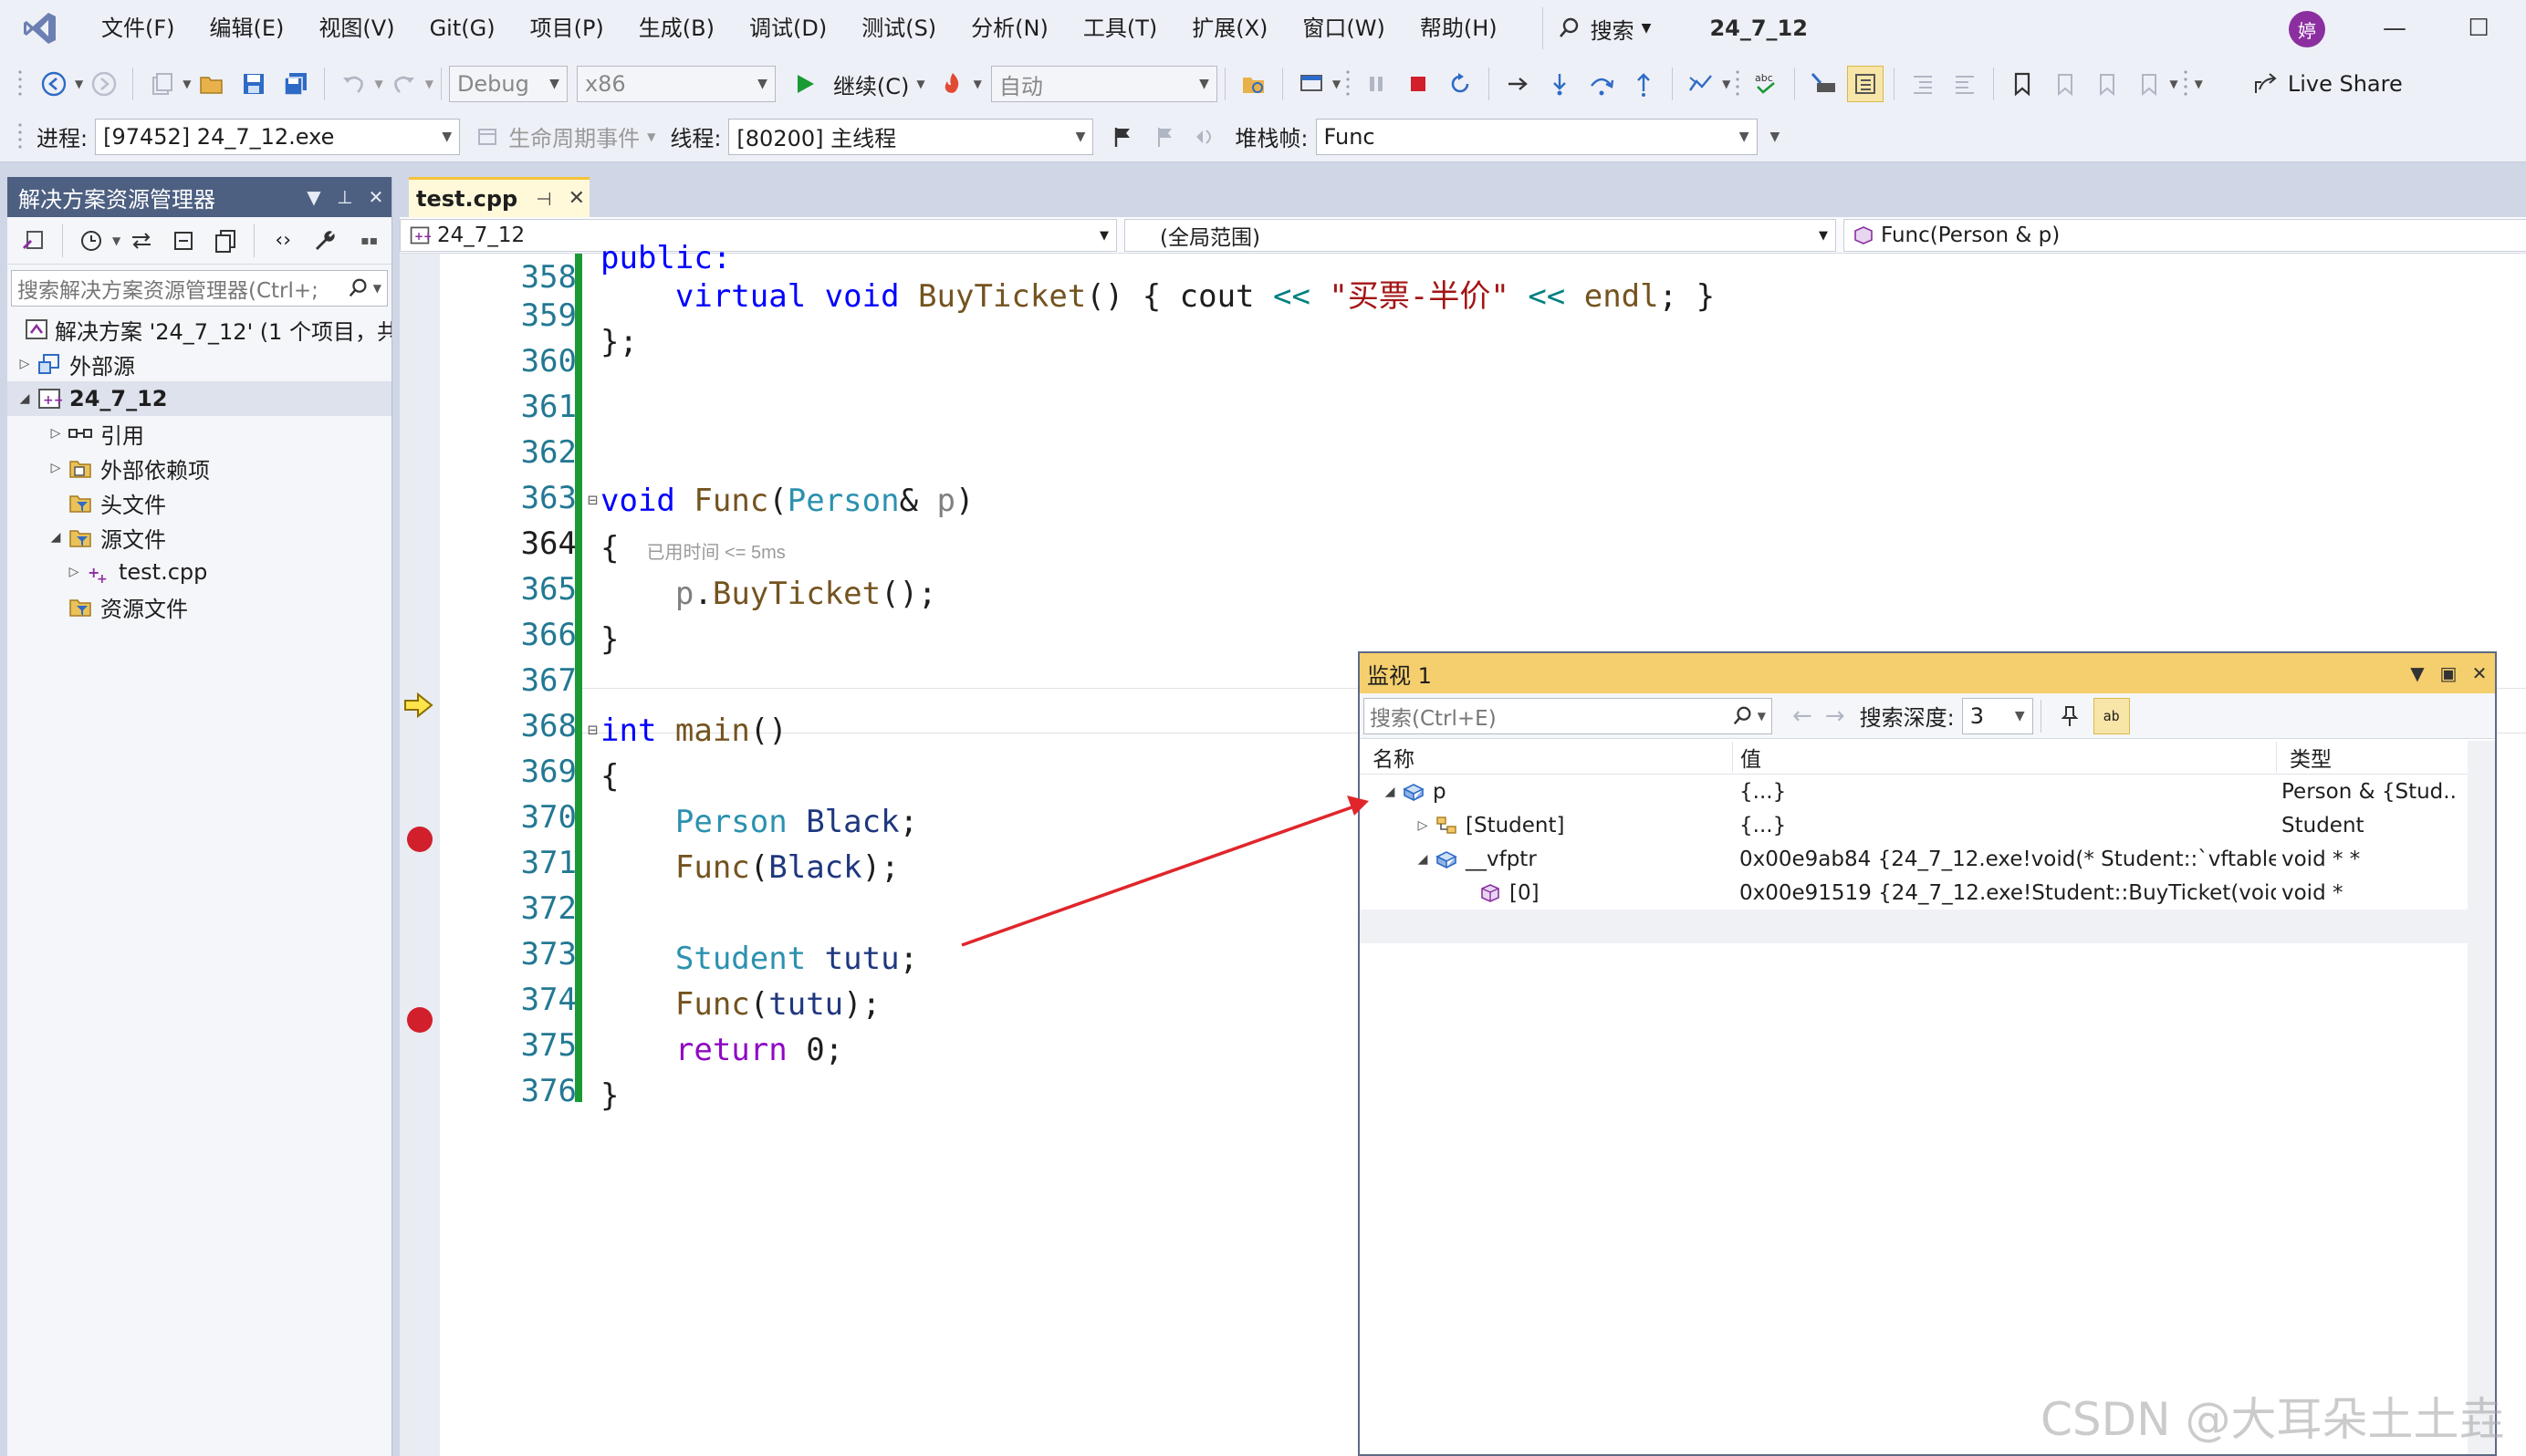  I want to click on spell-check-icon: abc, so click(1766, 84).